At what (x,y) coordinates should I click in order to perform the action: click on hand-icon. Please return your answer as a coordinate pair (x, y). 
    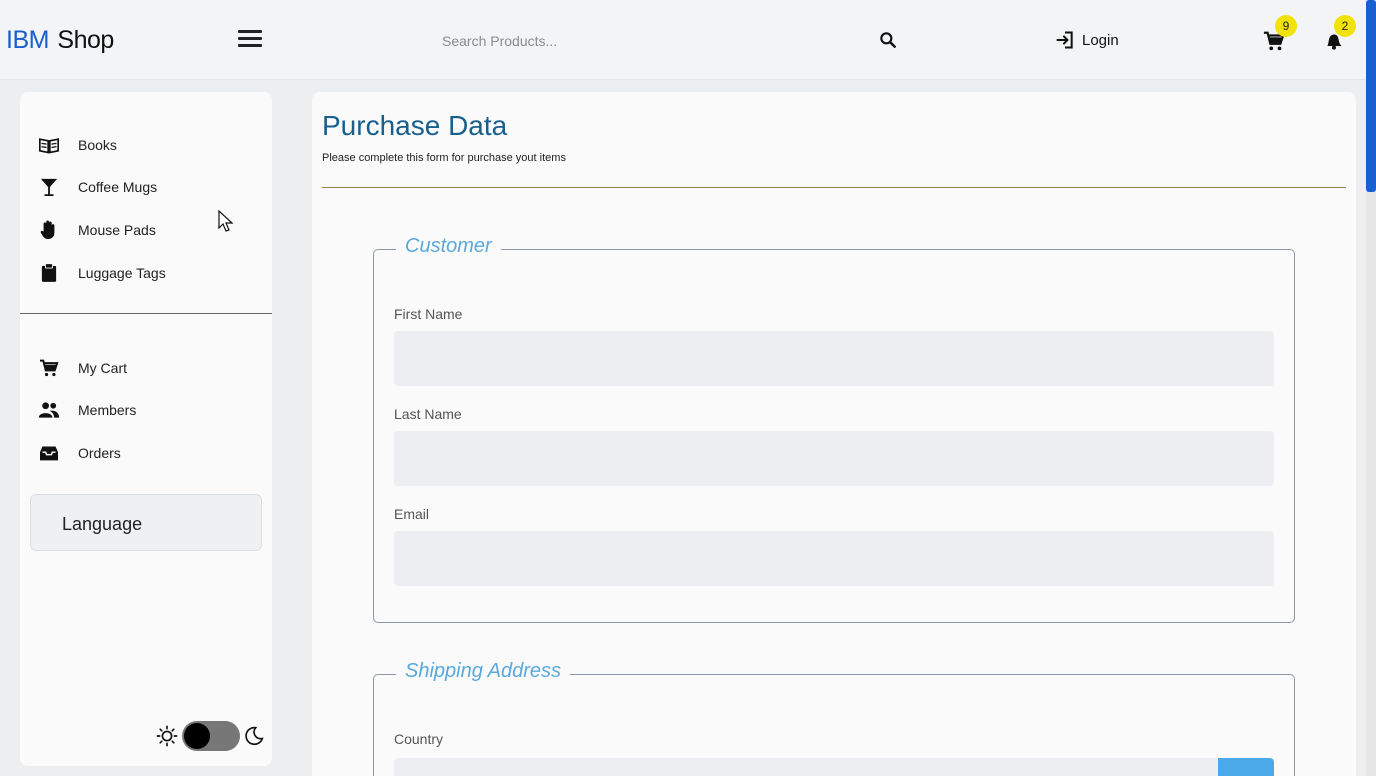
    Looking at the image, I should click on (49, 230).